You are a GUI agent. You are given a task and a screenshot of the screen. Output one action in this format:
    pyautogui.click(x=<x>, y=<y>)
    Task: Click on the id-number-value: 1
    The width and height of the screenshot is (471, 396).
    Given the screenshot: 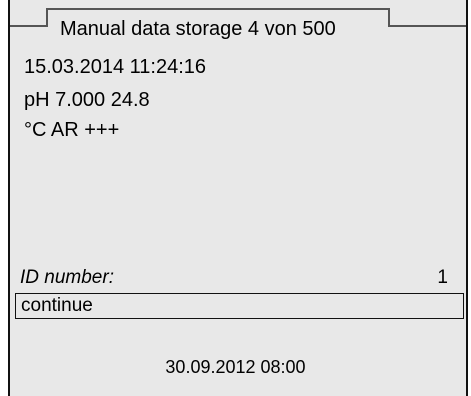 What is the action you would take?
    pyautogui.click(x=442, y=278)
    